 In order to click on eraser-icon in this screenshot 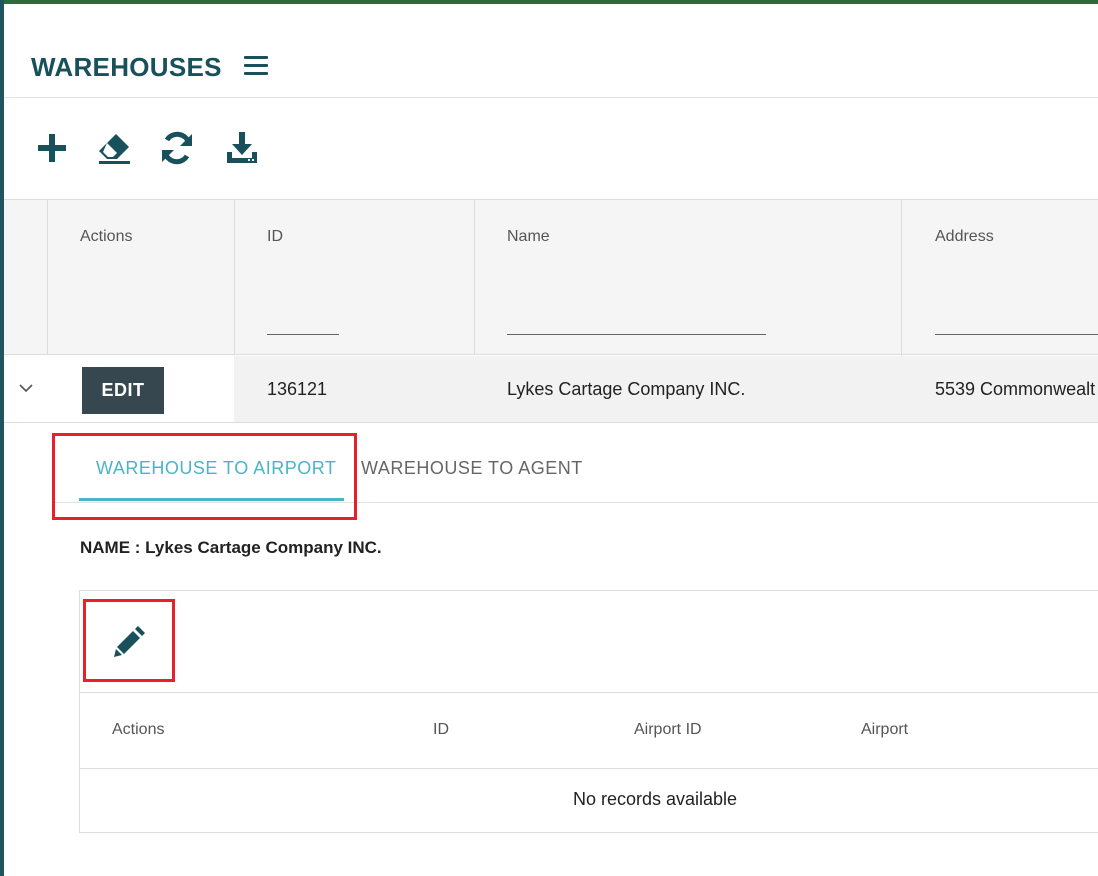, I will do `click(114, 149)`.